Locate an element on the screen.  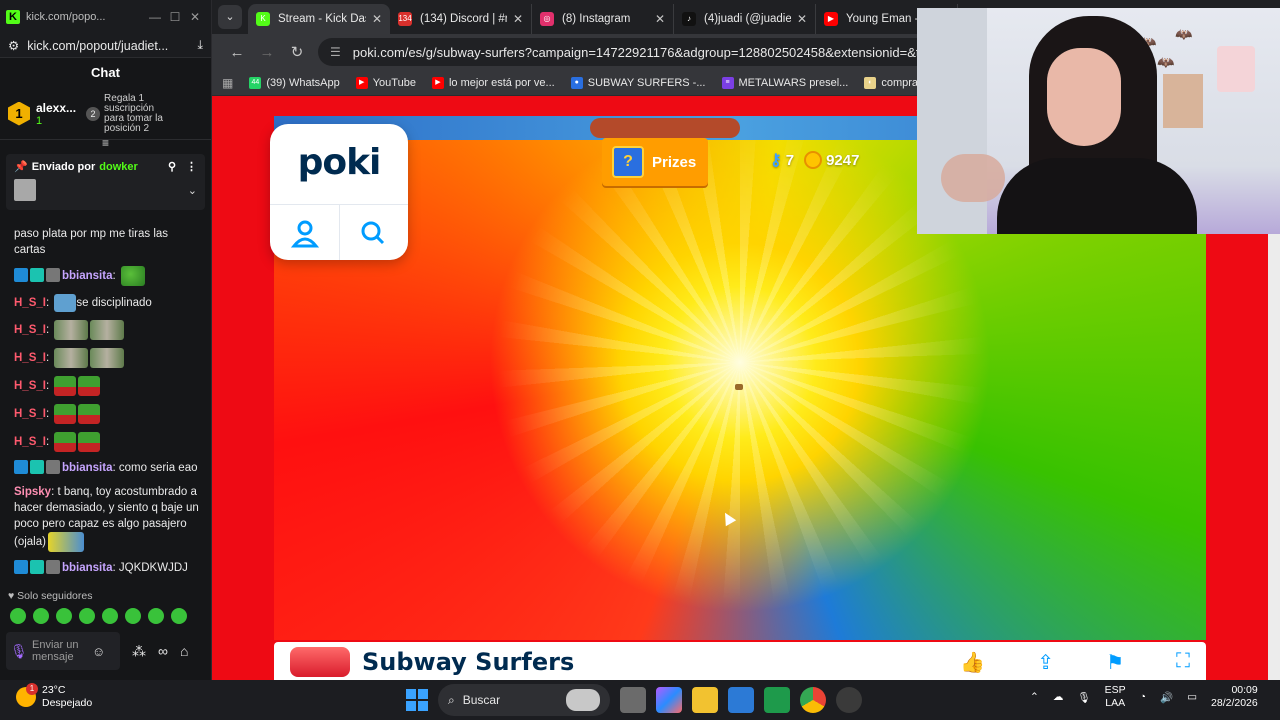
browser-tab: K Stream - Kick Dash ✕ is located at coordinates (319, 19).